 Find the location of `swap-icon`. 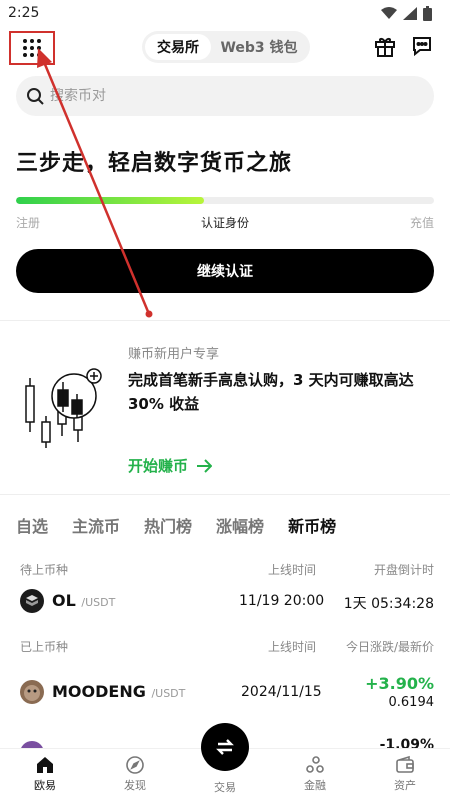

swap-icon is located at coordinates (225, 747).